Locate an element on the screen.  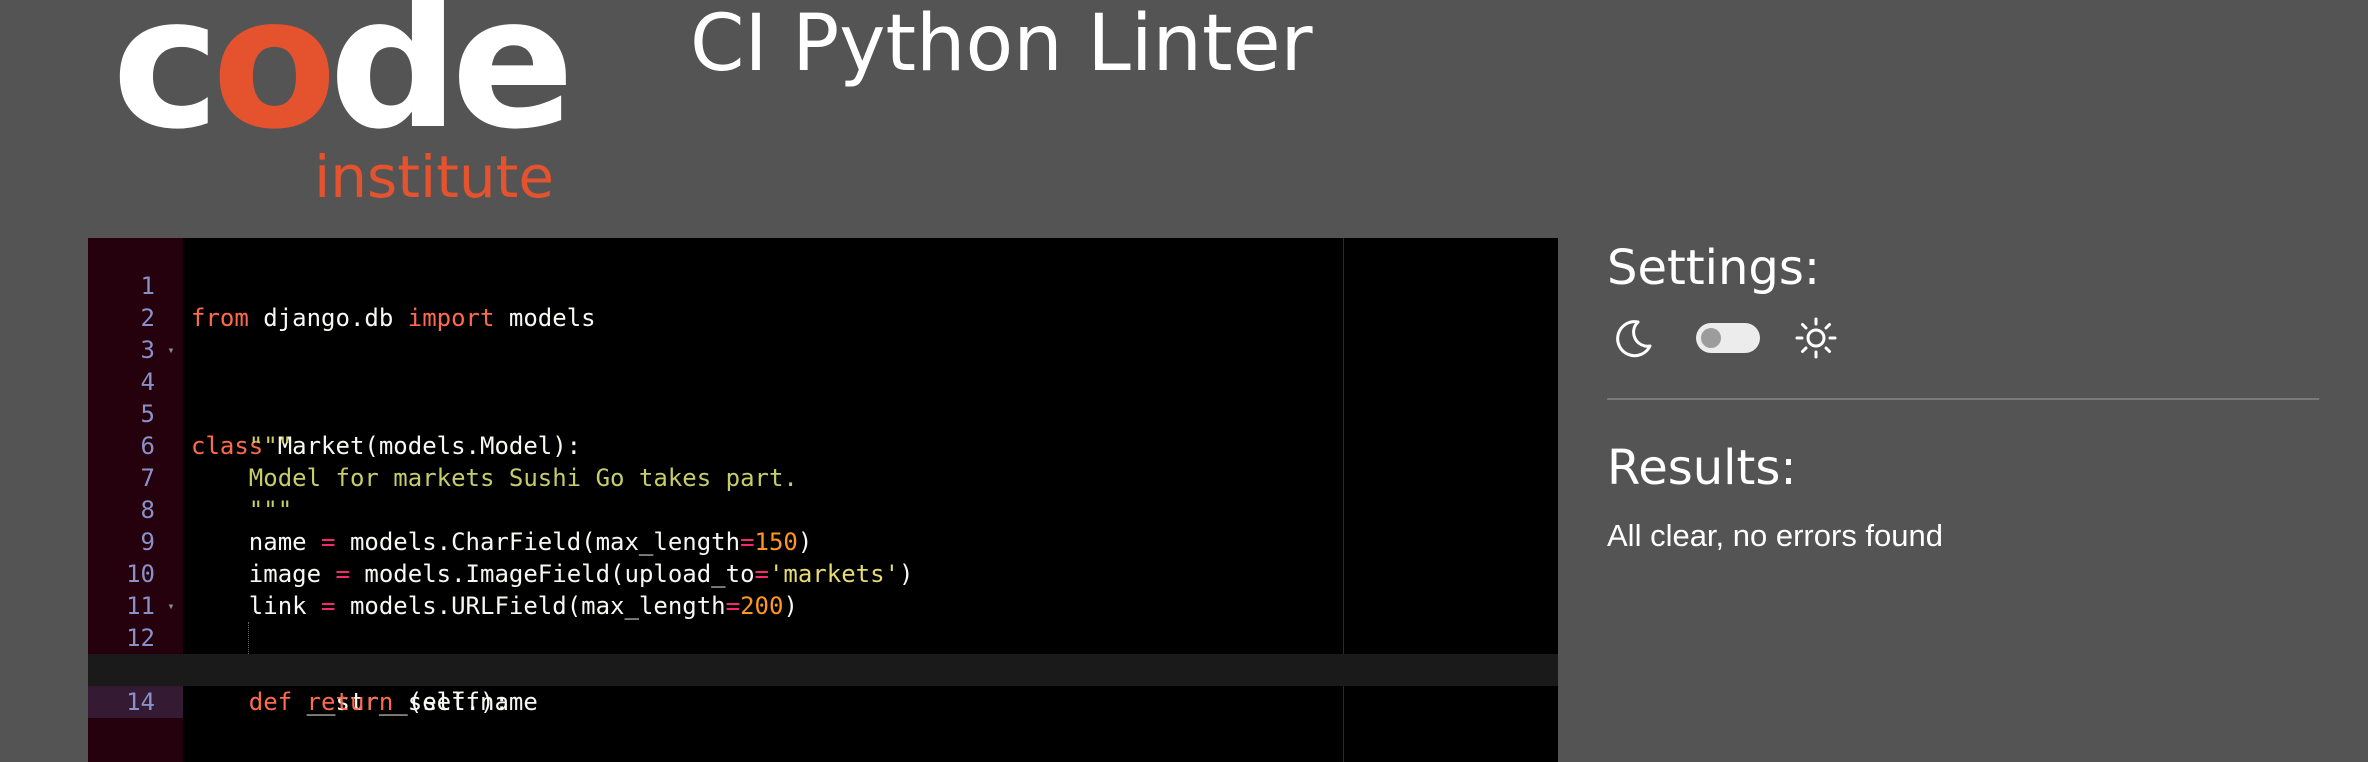
code-line-3: 3 is located at coordinates (823, 333).